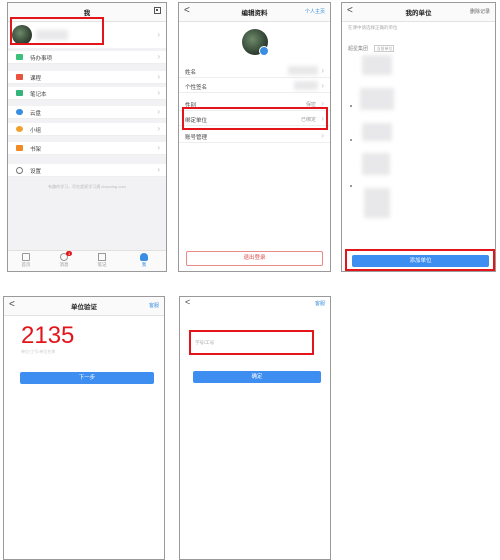 This screenshot has height=560, width=500. I want to click on current-unit-row: 超星集团 当前单位, so click(371, 46).